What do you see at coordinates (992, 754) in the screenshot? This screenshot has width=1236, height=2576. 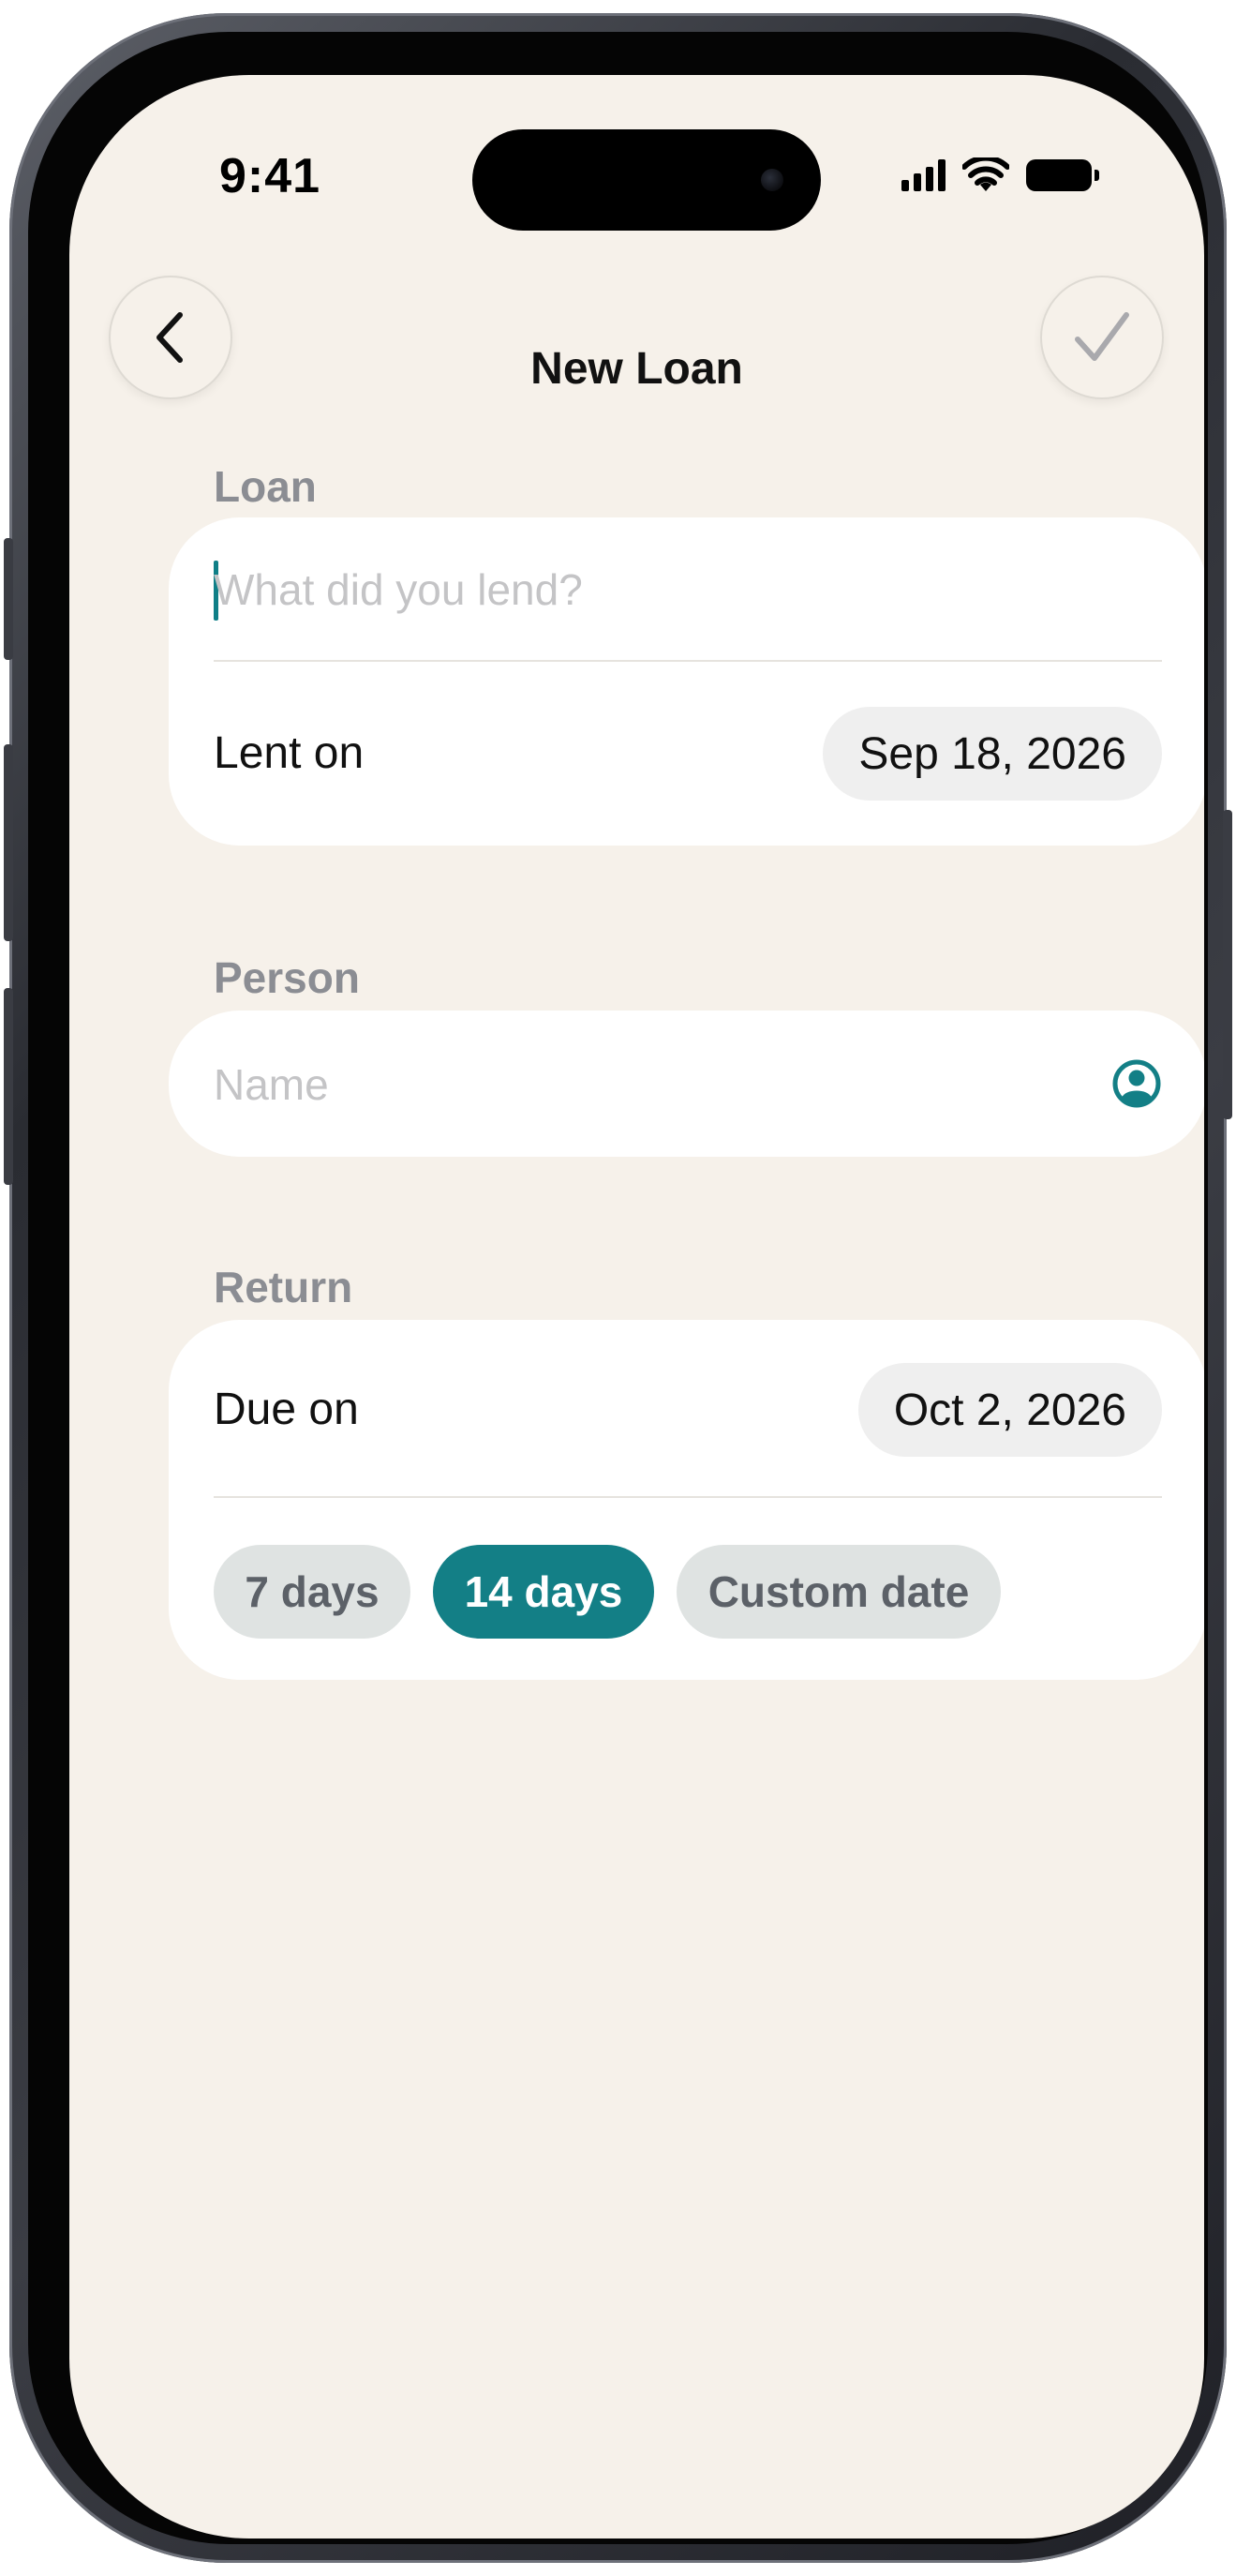 I see `lent-on-date-button: Sep 18, 2026` at bounding box center [992, 754].